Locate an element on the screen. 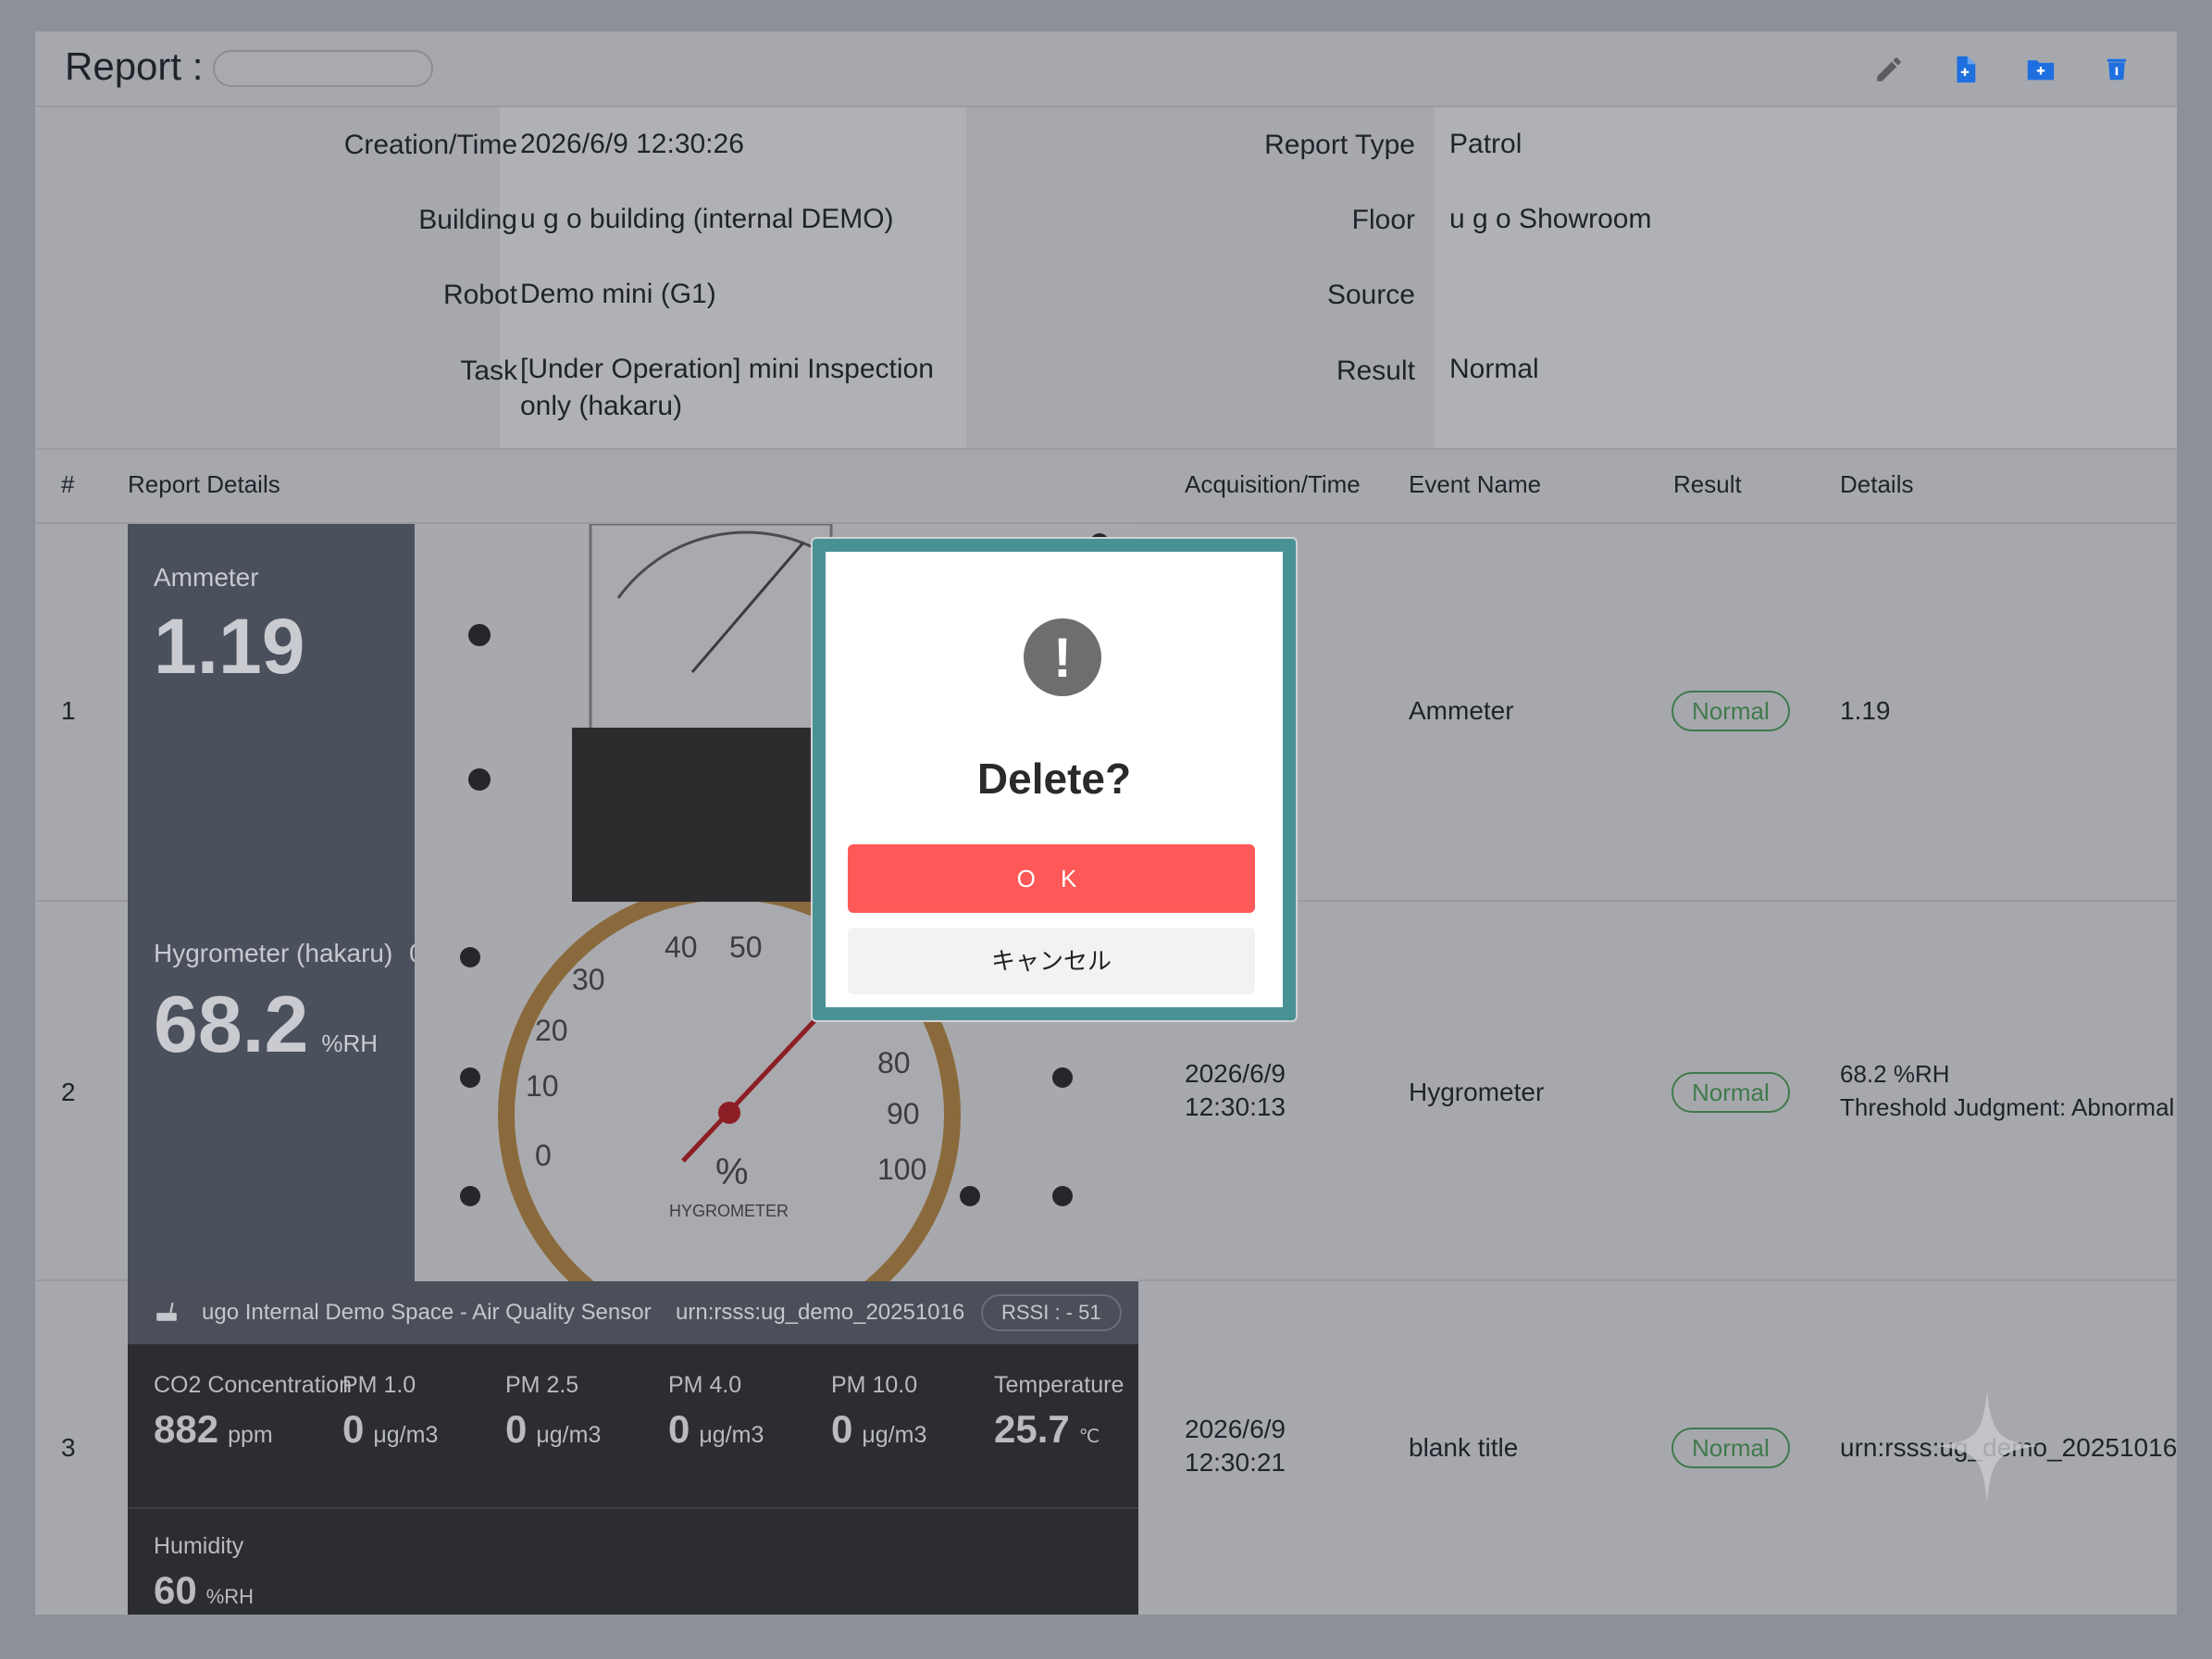  robot-value: Demo mini (G1) is located at coordinates (618, 294).